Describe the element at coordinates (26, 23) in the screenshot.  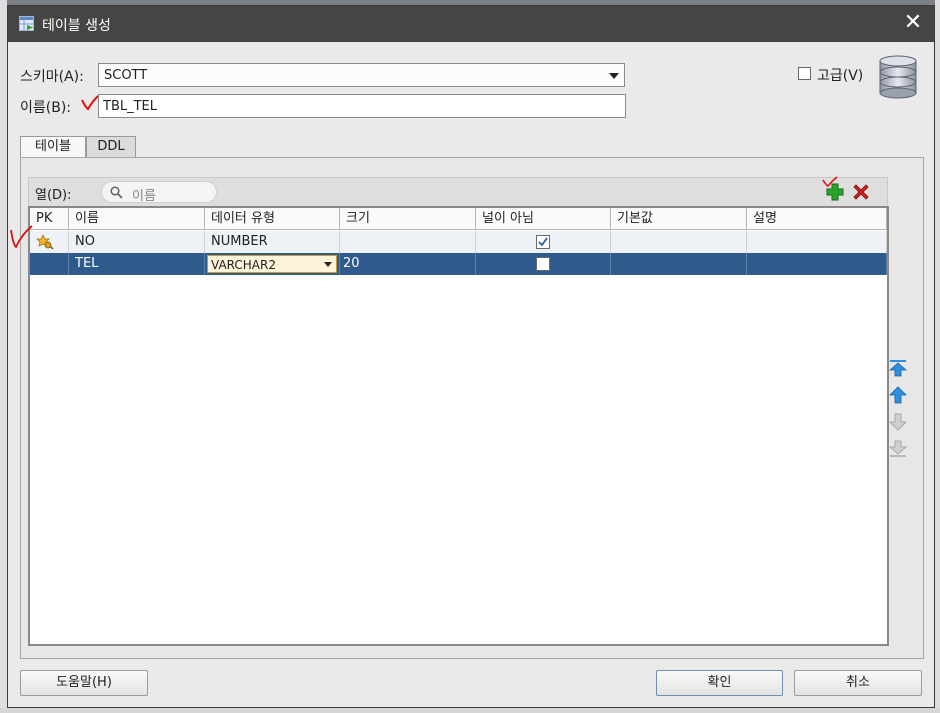
I see `table-icon` at that location.